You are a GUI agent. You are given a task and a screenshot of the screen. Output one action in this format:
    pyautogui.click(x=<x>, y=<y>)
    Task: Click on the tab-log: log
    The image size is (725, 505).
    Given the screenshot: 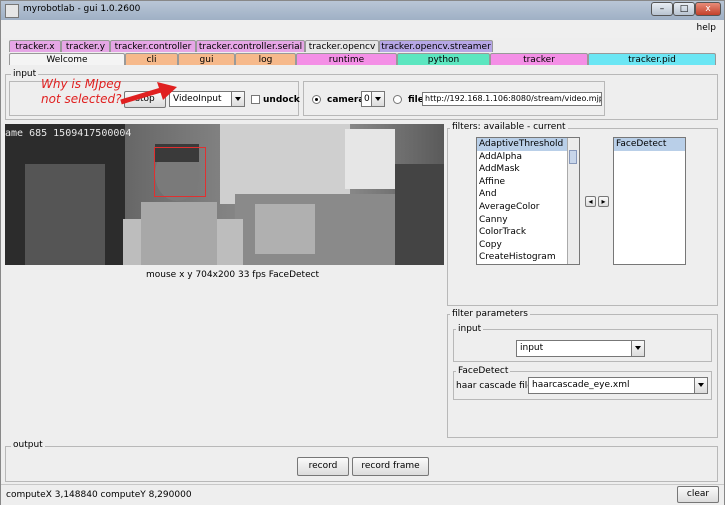 What is the action you would take?
    pyautogui.click(x=265, y=59)
    